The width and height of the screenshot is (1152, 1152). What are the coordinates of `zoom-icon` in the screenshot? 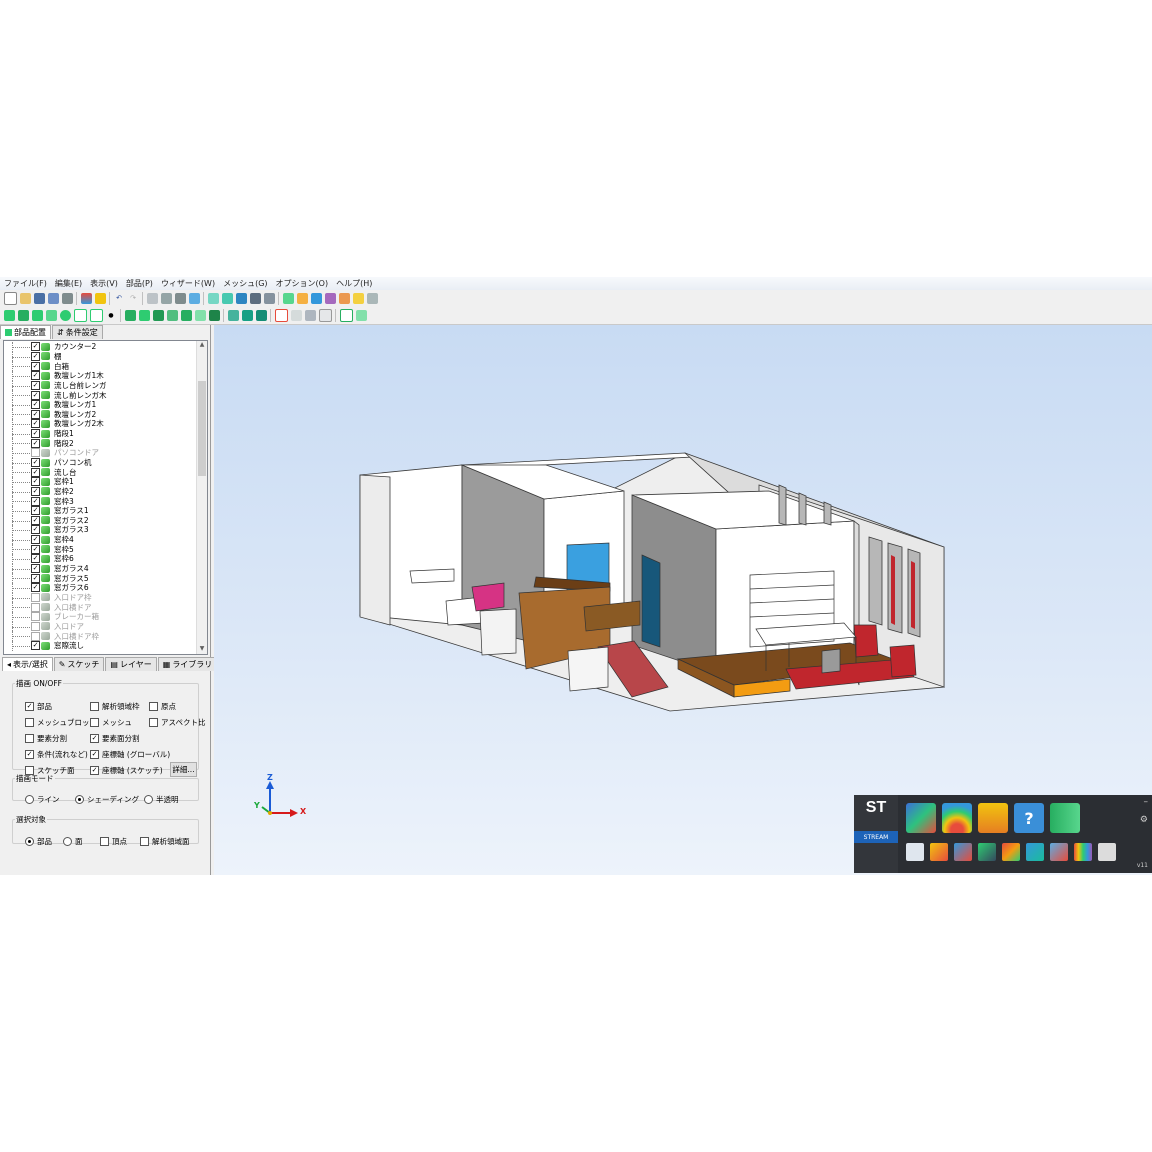 It's located at (152, 298).